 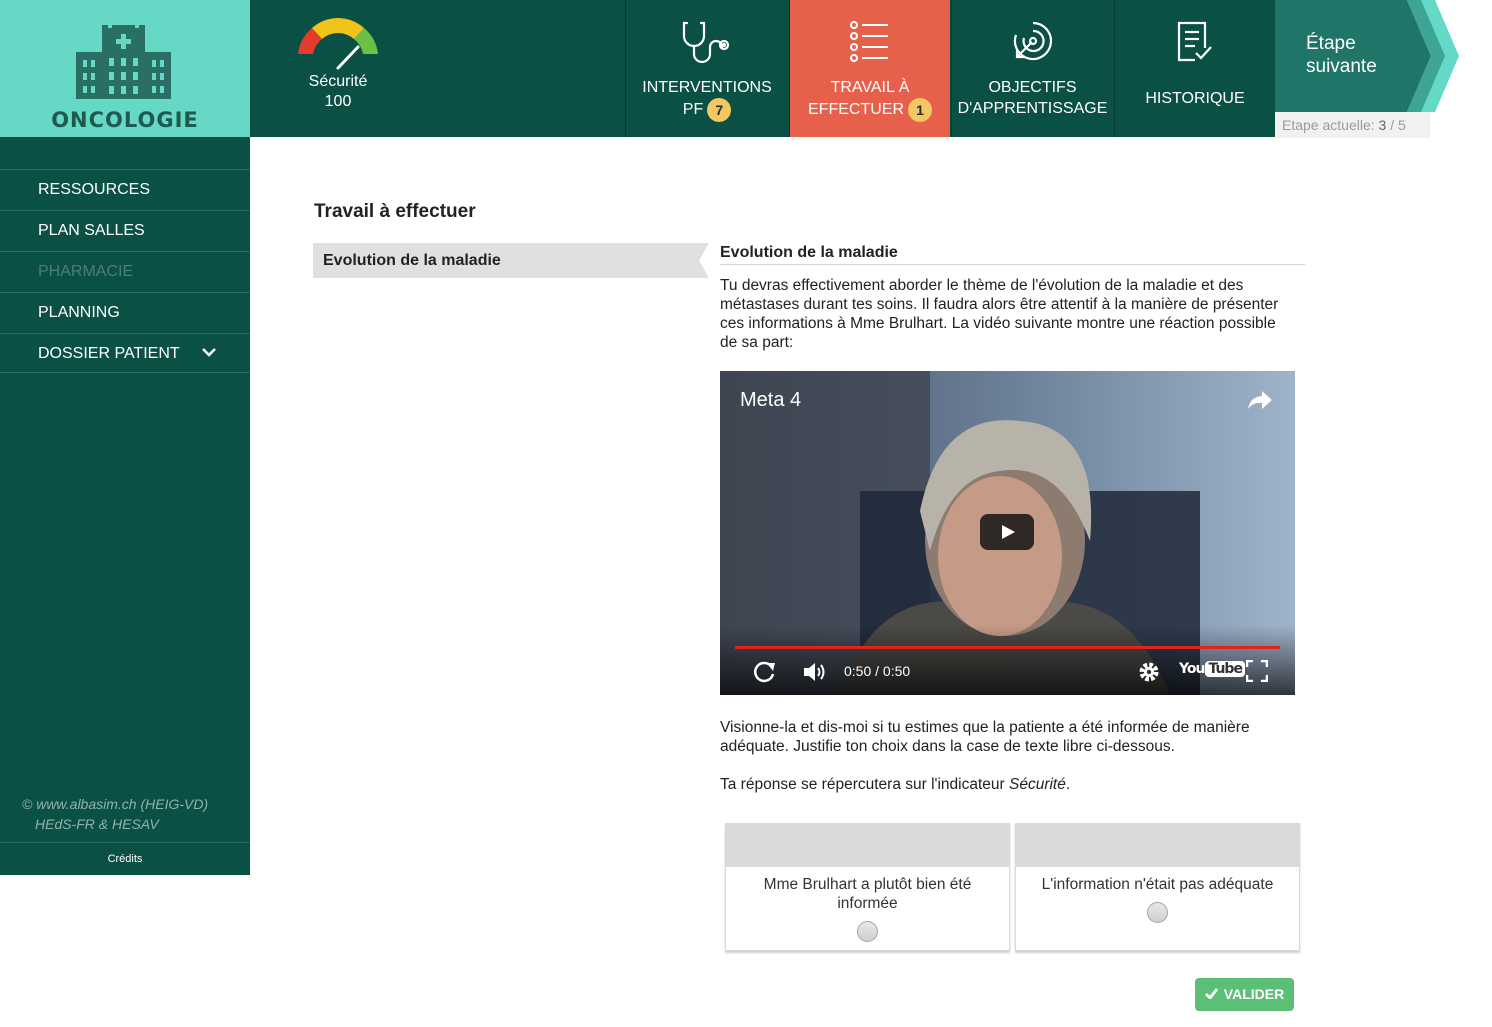 I want to click on tab-travail-label2: EFFECTUER, so click(x=856, y=110).